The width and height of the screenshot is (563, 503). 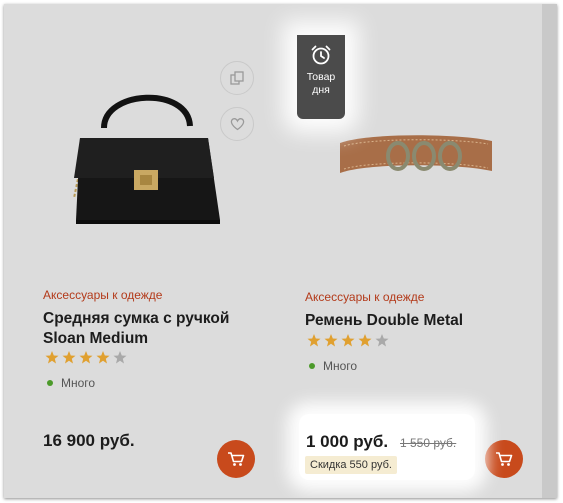 What do you see at coordinates (384, 321) in the screenshot?
I see `product-title: Ремень Double Metal` at bounding box center [384, 321].